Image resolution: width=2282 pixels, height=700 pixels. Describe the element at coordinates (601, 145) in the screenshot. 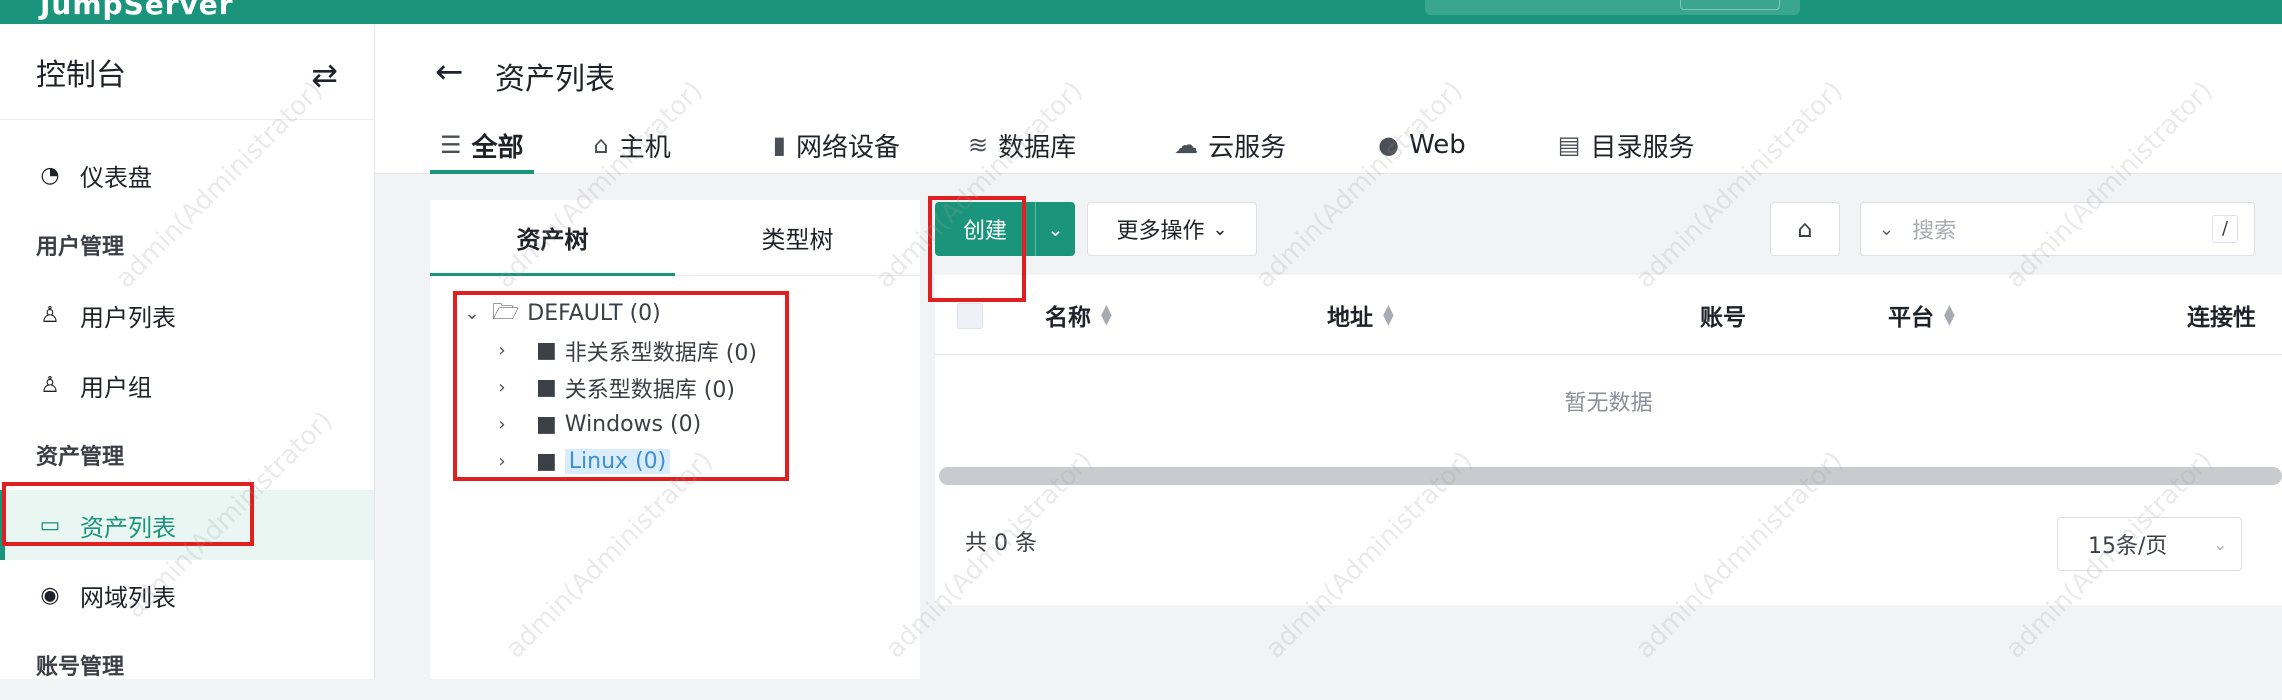

I see `host-icon: ⌂` at that location.